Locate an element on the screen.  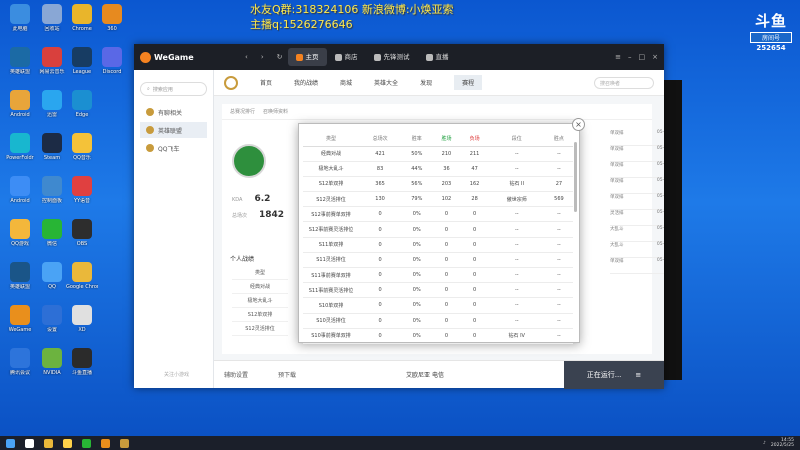
subtab-profile: 召唤师资料 is located at coordinates (275, 111).